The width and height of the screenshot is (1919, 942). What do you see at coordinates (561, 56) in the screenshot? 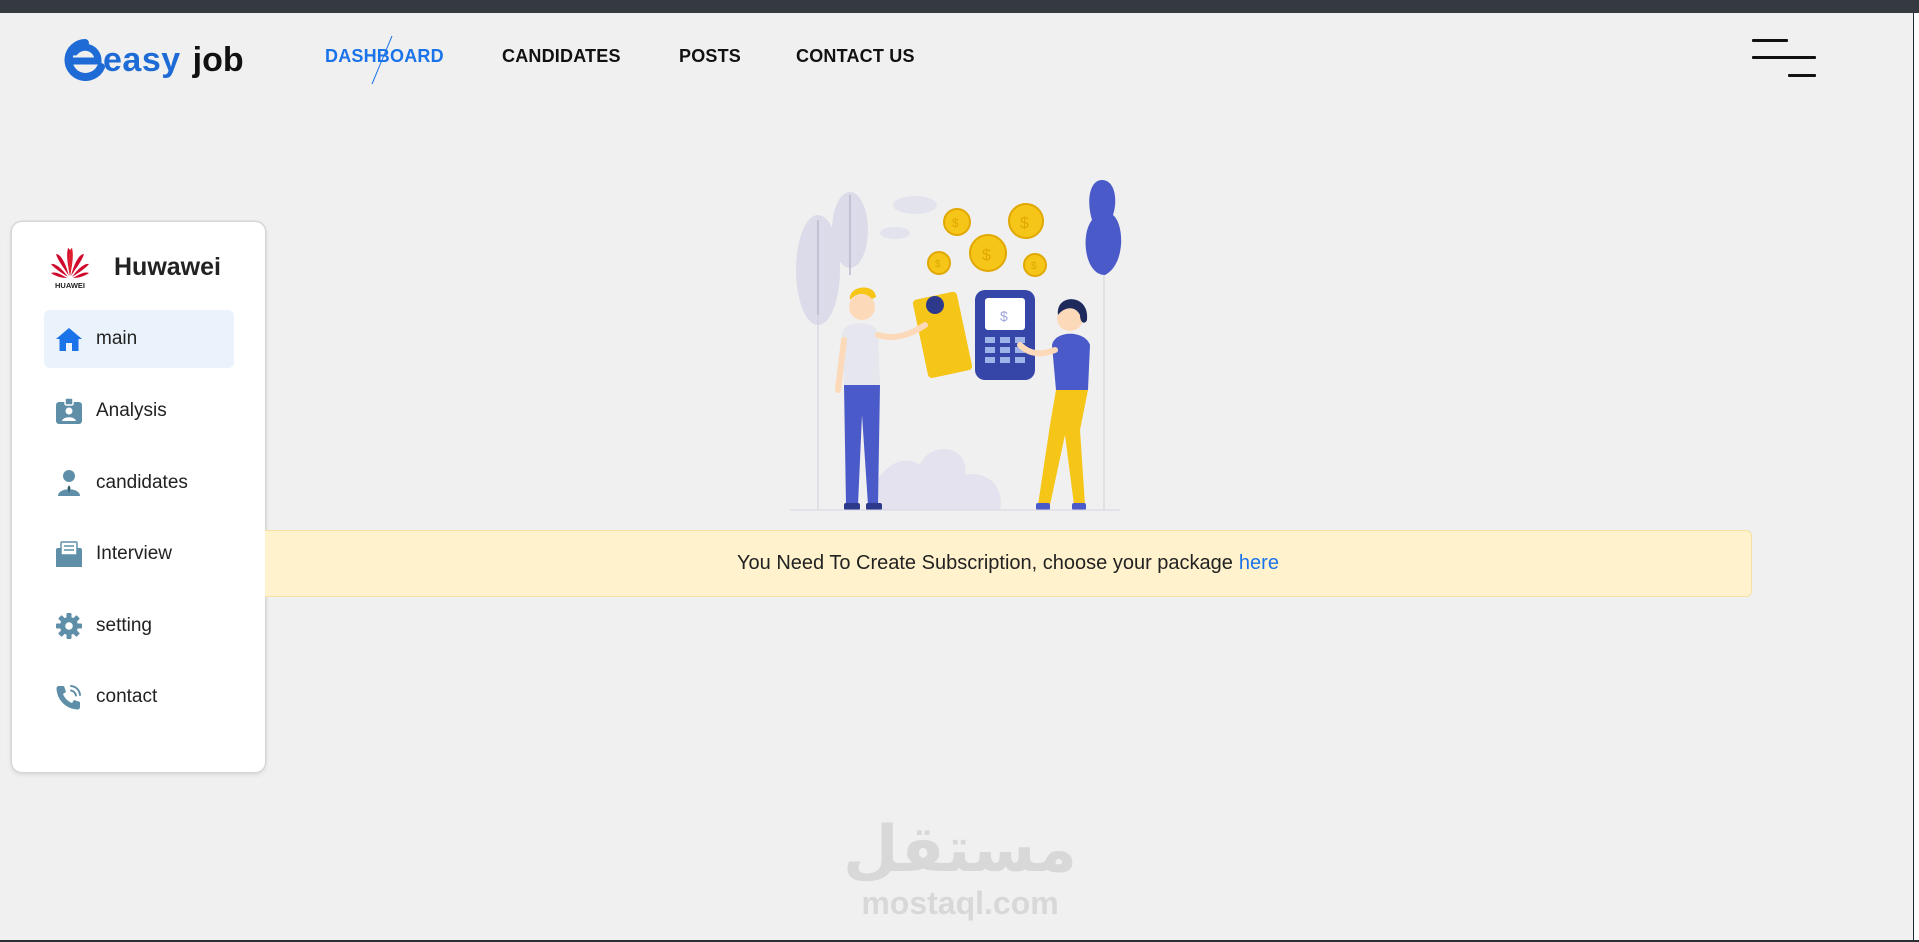
I see `nav-candidates: CANDIDATES` at bounding box center [561, 56].